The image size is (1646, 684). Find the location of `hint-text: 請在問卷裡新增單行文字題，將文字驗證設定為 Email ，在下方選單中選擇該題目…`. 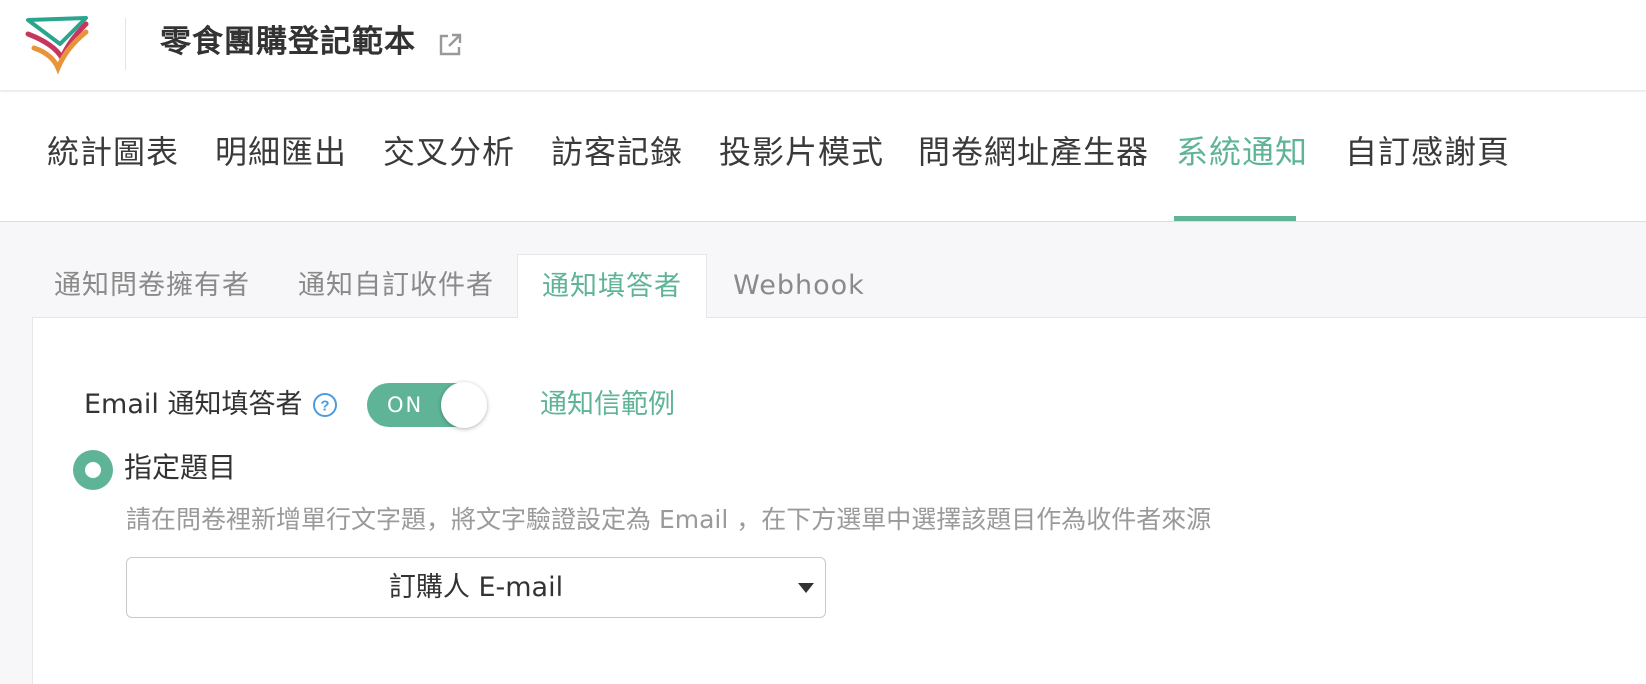

hint-text: 請在問卷裡新增單行文字題，將文字驗證設定為 Email ，在下方選單中選擇該題目… is located at coordinates (669, 519).